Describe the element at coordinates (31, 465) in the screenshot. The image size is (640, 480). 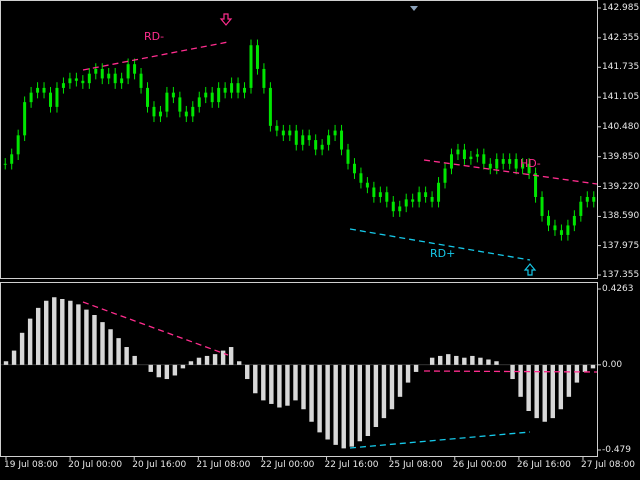
I see `time-tick-label: 19 Jul 08:00` at that location.